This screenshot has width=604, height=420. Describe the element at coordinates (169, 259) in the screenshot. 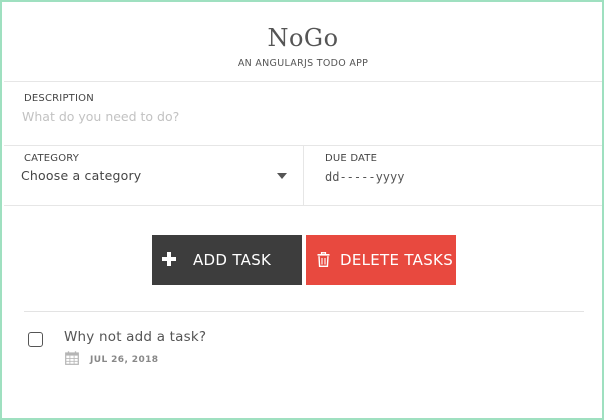

I see `plus-icon` at that location.